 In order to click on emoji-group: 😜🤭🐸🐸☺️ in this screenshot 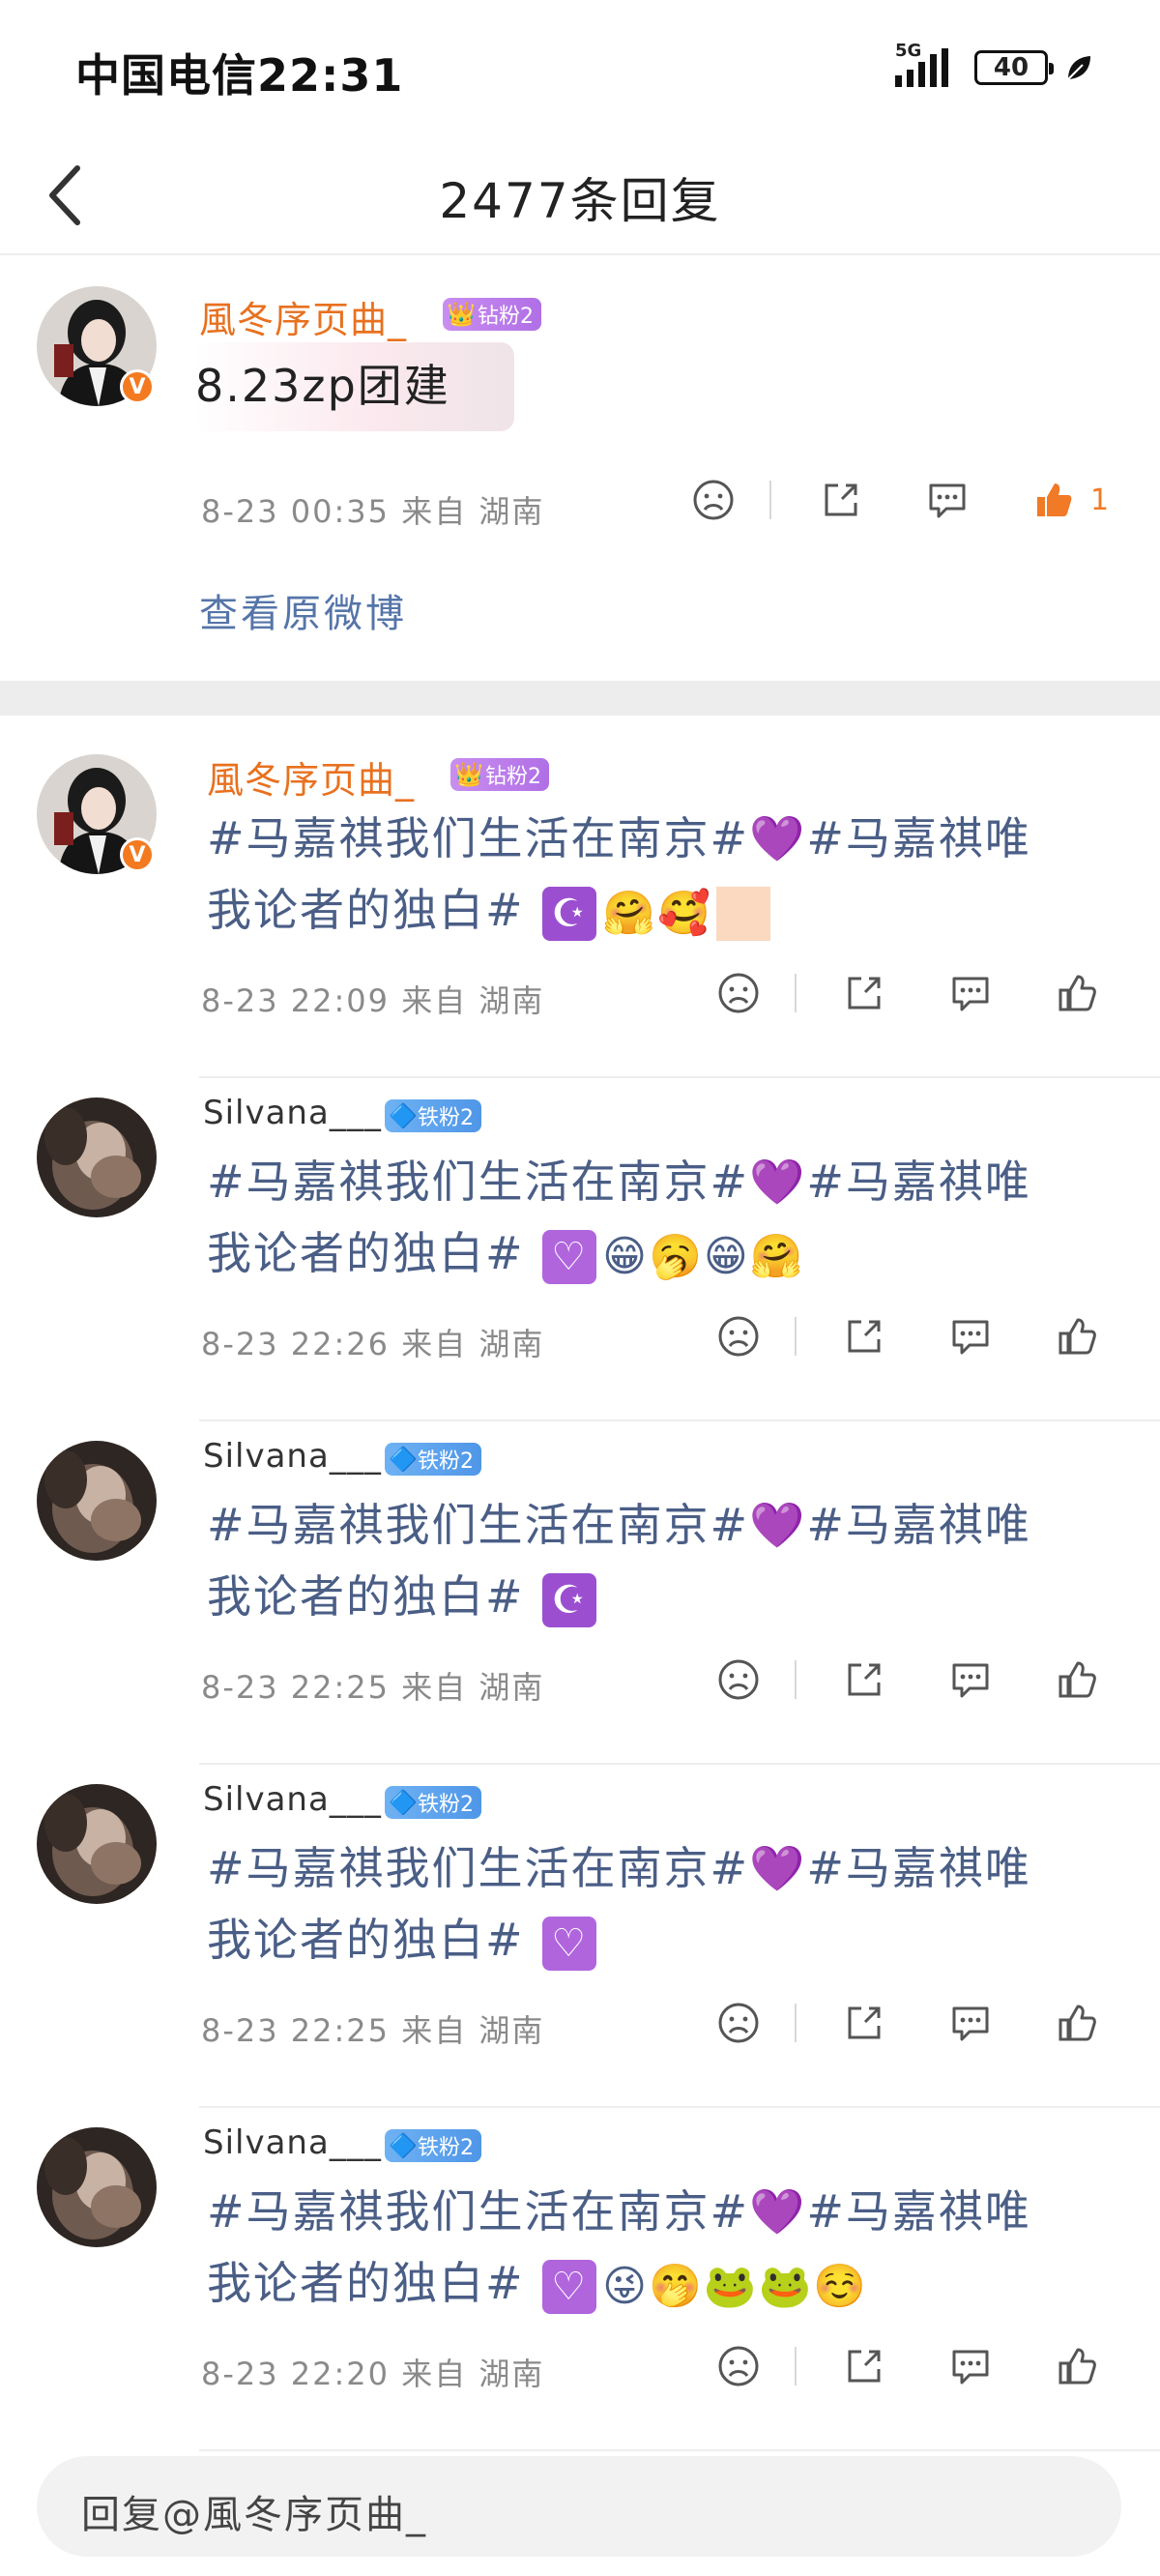, I will do `click(736, 2286)`.